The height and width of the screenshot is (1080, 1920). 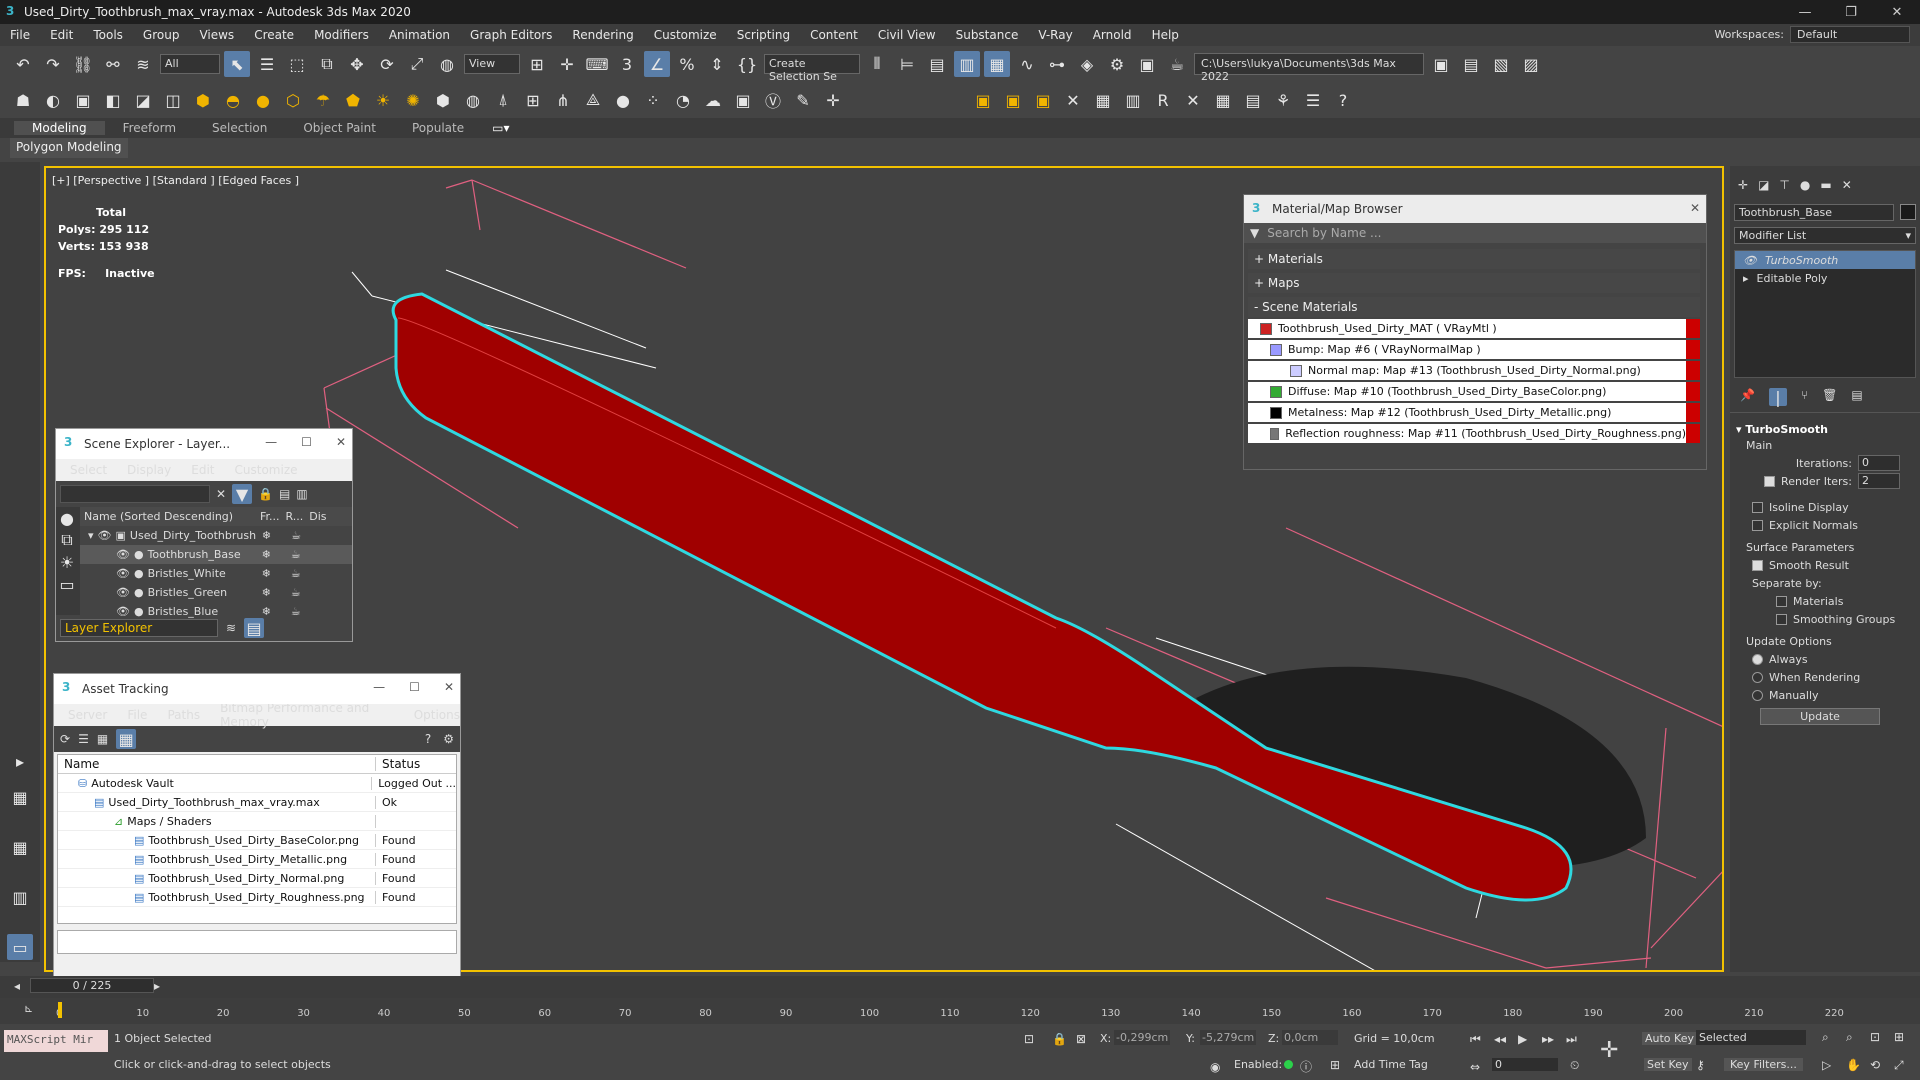 I want to click on smoothing-groups-checkbox, so click(x=1781, y=619).